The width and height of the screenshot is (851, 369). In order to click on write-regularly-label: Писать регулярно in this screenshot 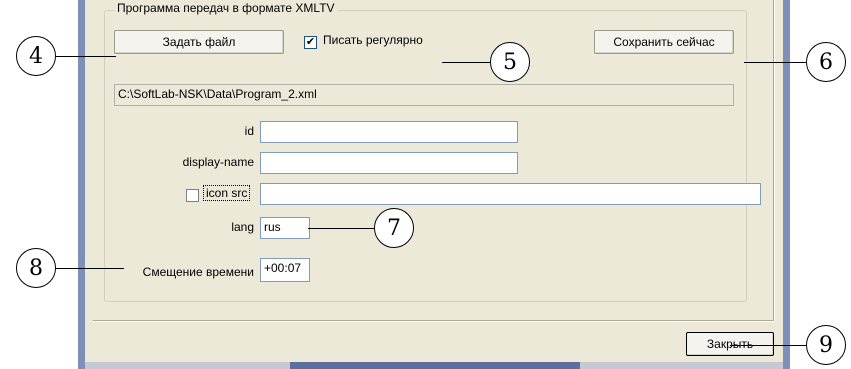, I will do `click(373, 40)`.